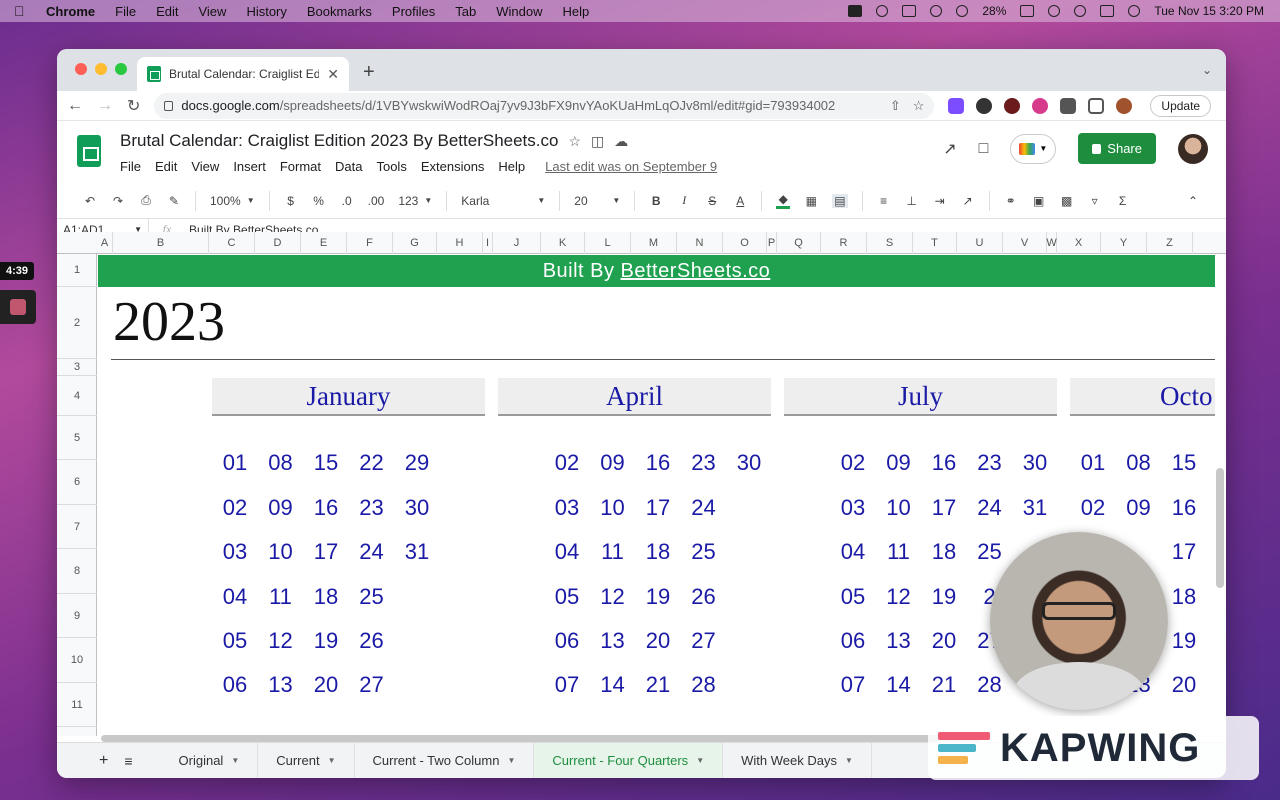 This screenshot has height=800, width=1280. I want to click on day-cell: 24, so click(704, 508).